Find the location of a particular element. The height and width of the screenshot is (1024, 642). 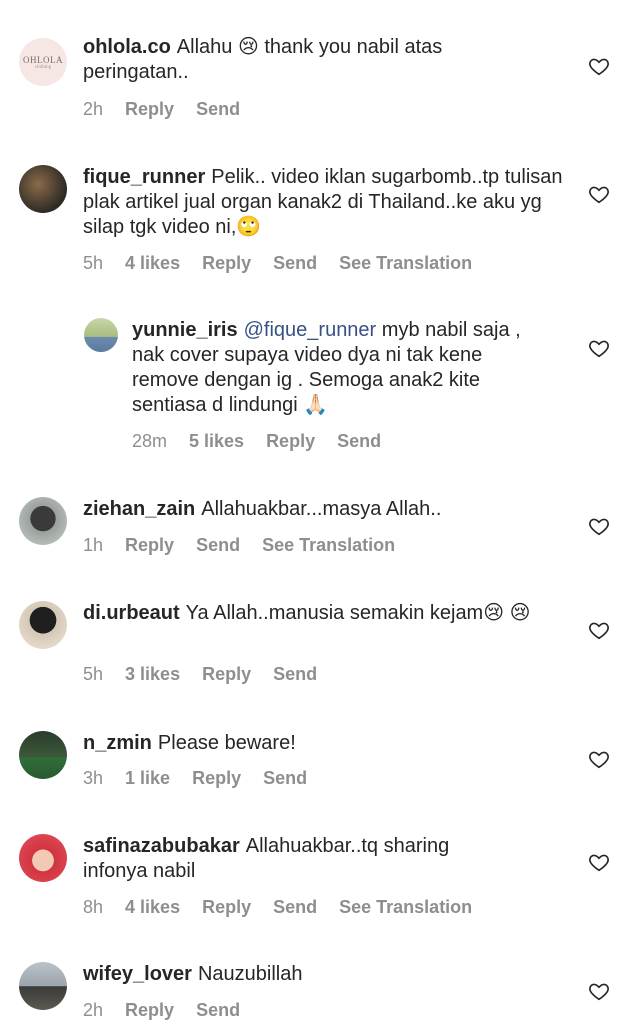

comment-meta: 5h 4 likes Reply Send See Translation is located at coordinates (277, 263).